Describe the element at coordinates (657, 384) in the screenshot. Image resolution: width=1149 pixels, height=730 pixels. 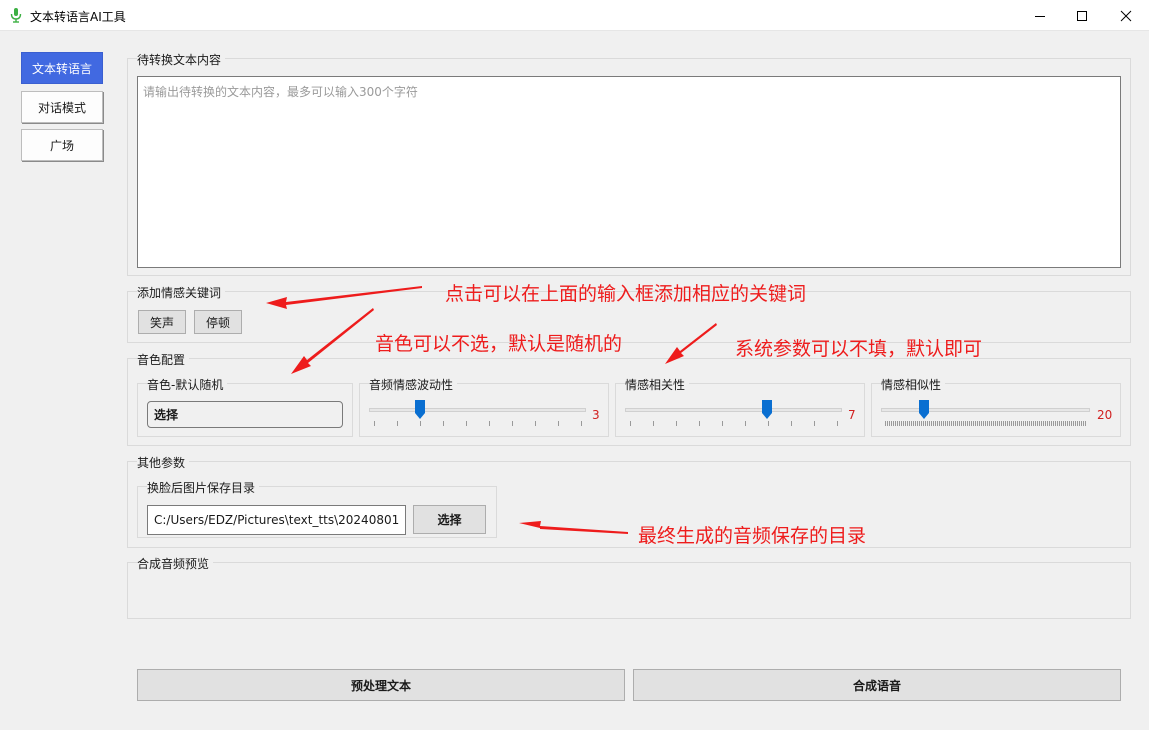
I see `relevance-slider-title: 情感相关性` at that location.